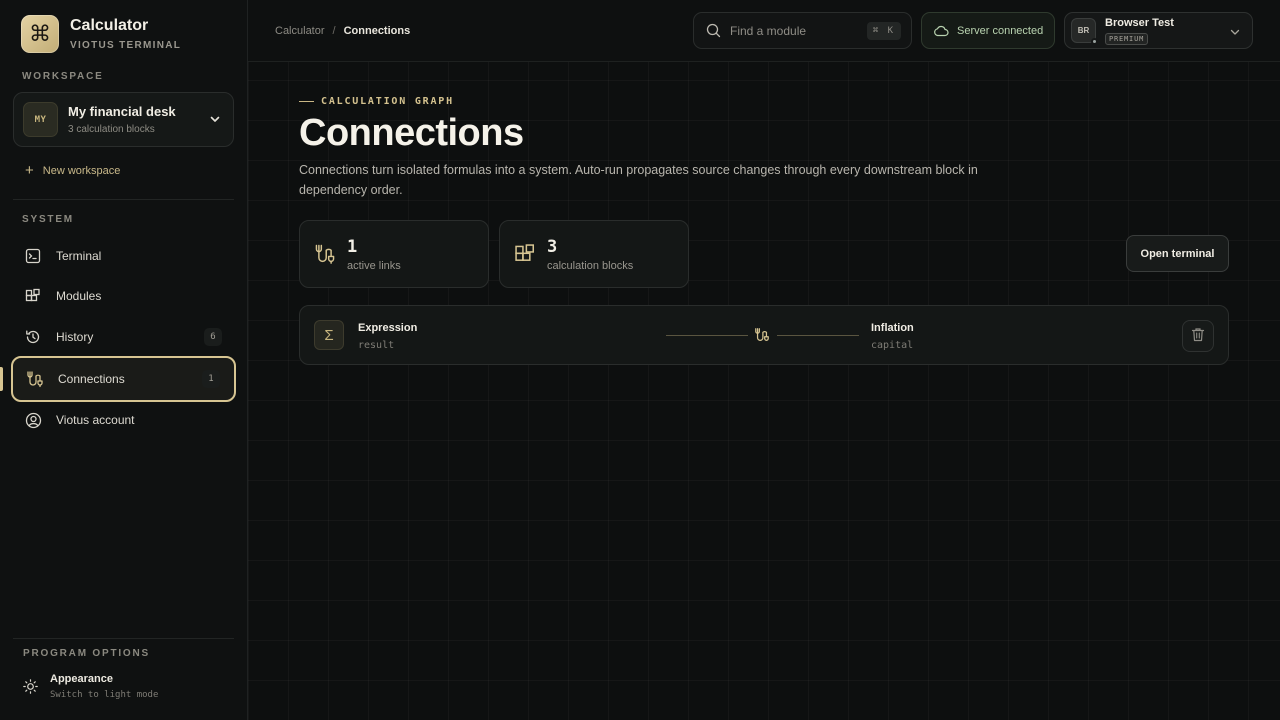 The width and height of the screenshot is (1280, 720). Describe the element at coordinates (941, 31) in the screenshot. I see `cloud-icon` at that location.